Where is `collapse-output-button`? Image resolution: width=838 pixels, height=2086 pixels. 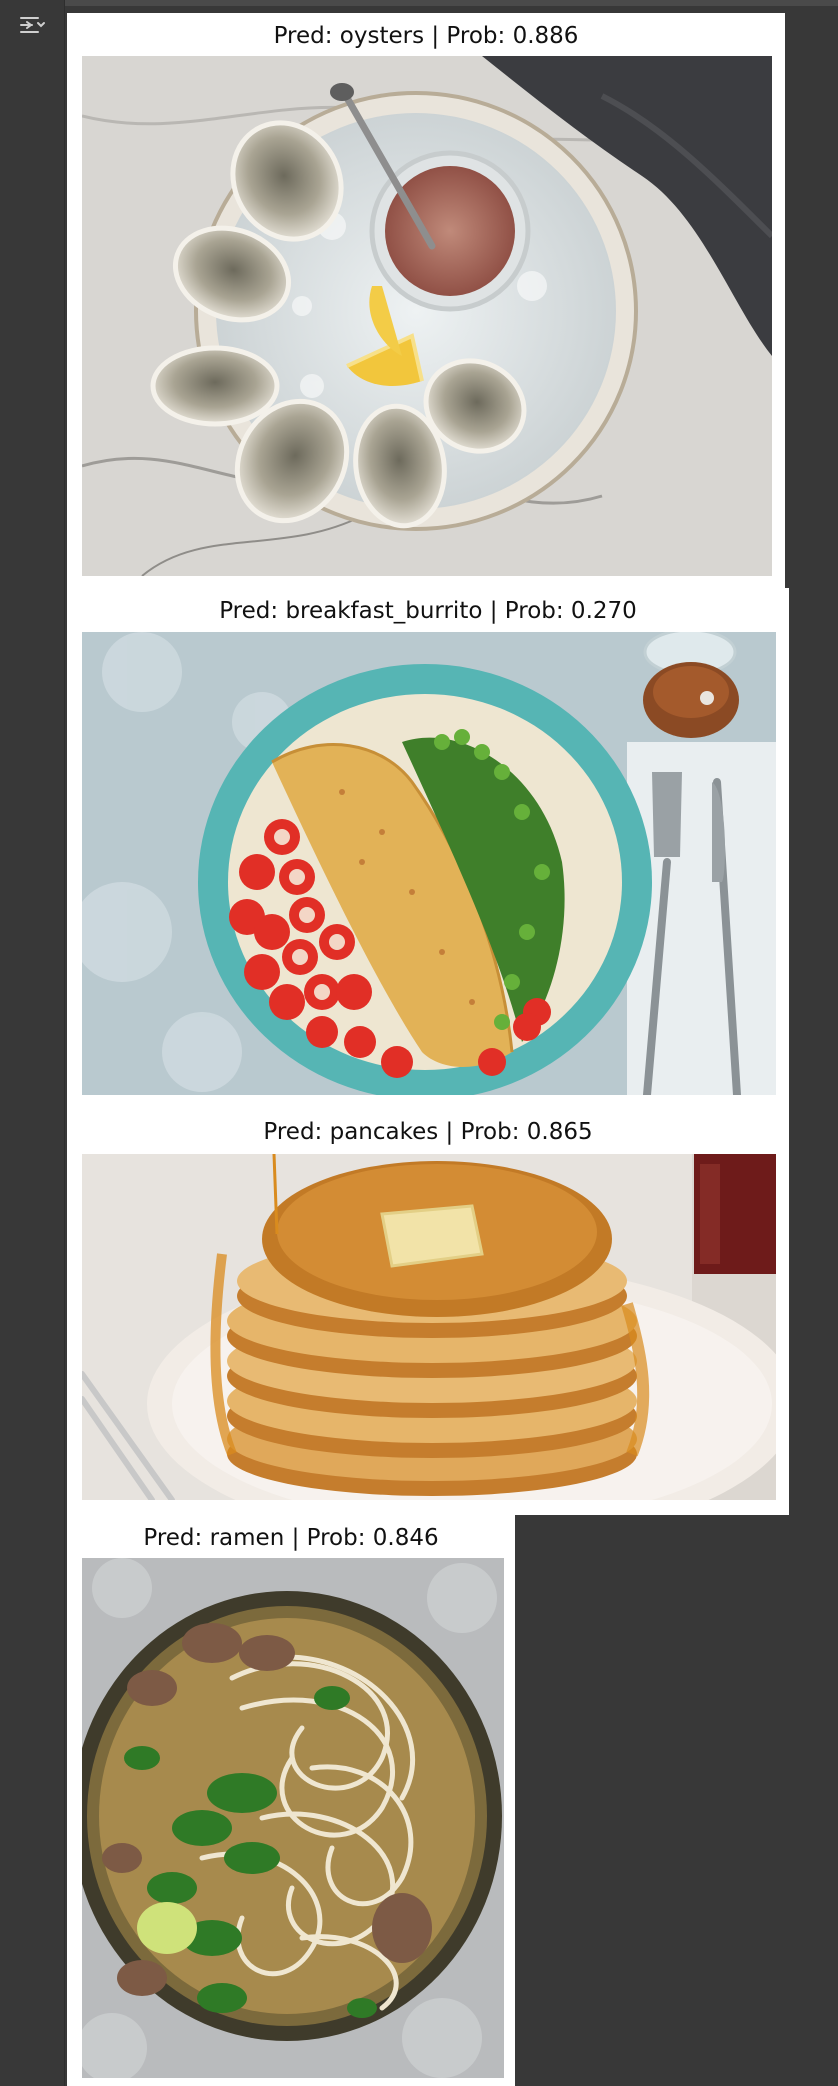 collapse-output-button is located at coordinates (32, 25).